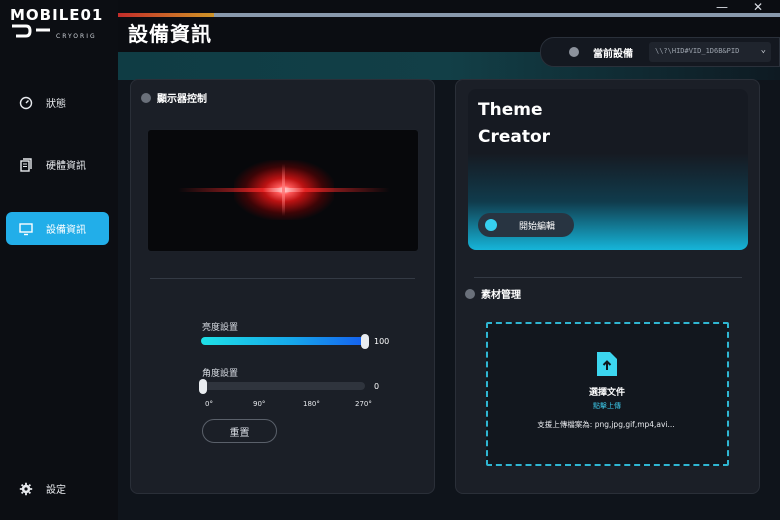 Image resolution: width=780 pixels, height=520 pixels. Describe the element at coordinates (607, 364) in the screenshot. I see `upload-file-icon` at that location.